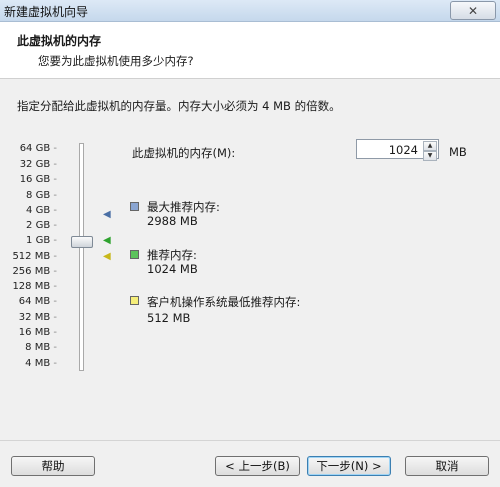 The width and height of the screenshot is (500, 487). What do you see at coordinates (34, 257) in the screenshot?
I see `scale-label: 512 MB` at bounding box center [34, 257].